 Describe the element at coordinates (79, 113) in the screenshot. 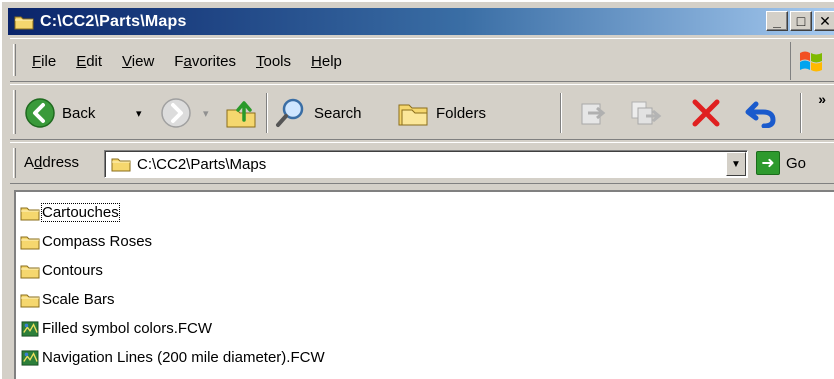

I see `back-label: Back` at that location.